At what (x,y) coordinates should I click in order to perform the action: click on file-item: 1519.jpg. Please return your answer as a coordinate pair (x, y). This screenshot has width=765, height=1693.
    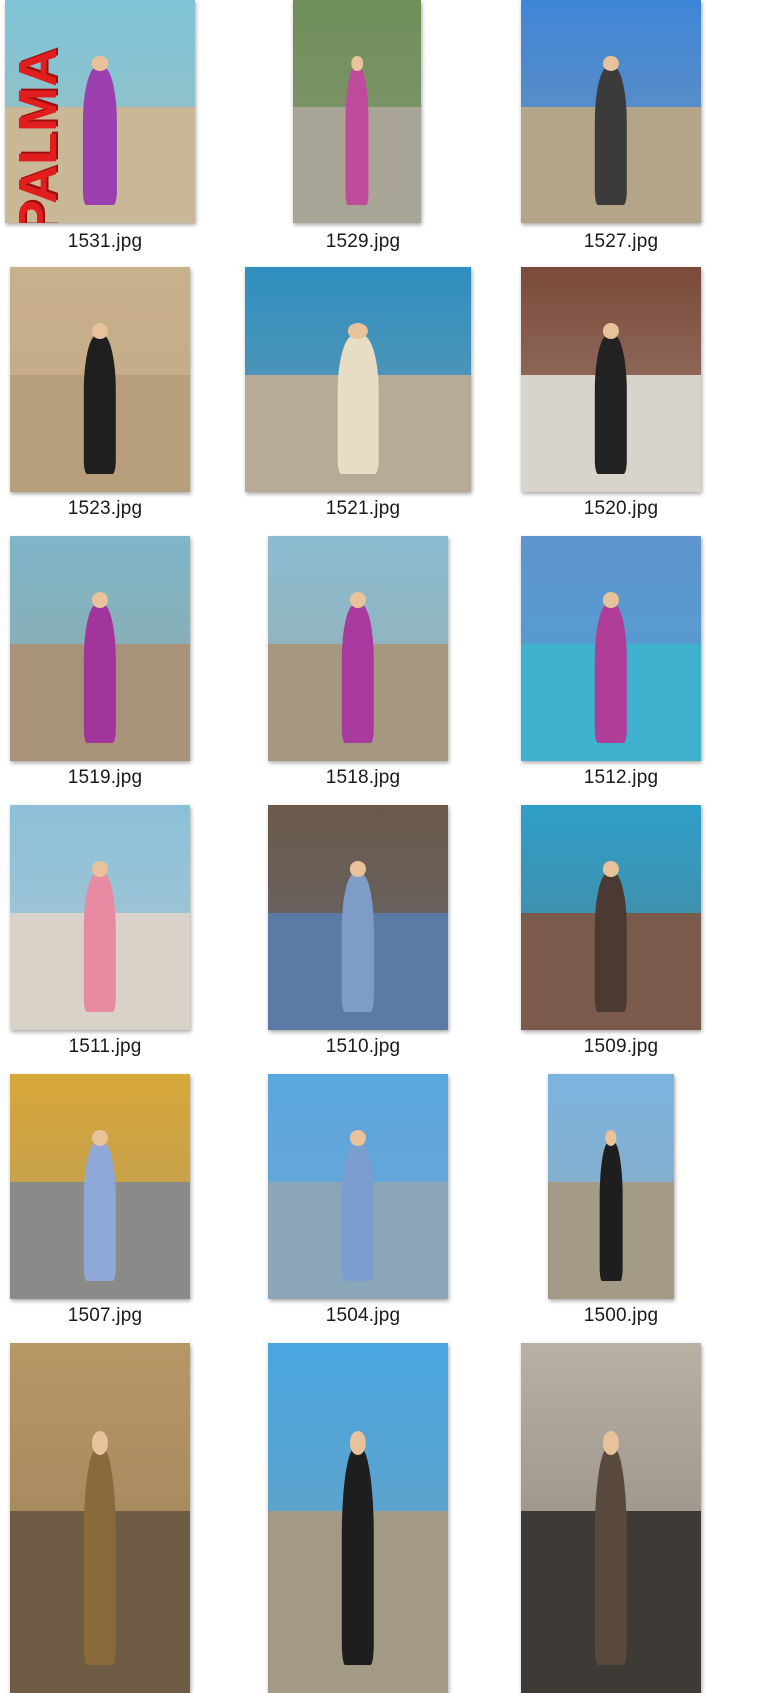
    Looking at the image, I should click on (130, 681).